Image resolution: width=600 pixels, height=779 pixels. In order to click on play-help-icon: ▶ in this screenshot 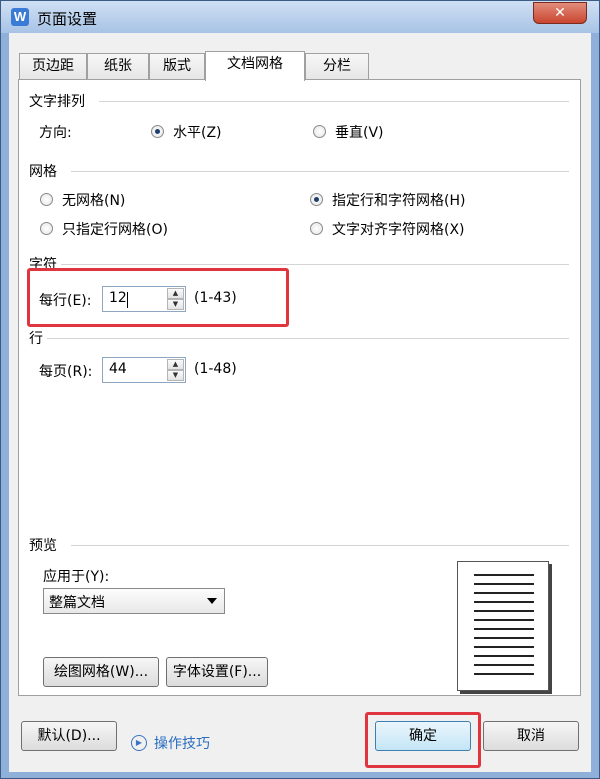, I will do `click(139, 743)`.